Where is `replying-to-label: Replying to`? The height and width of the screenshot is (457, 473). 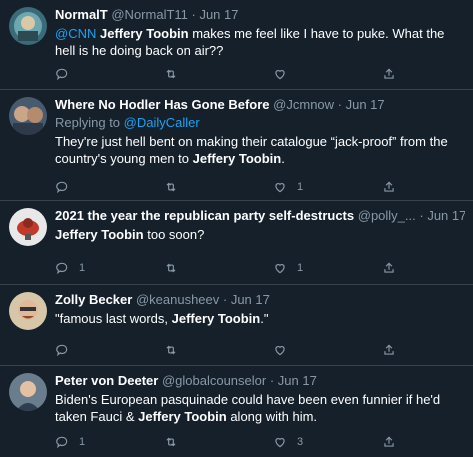
replying-to-label: Replying to is located at coordinates (89, 122).